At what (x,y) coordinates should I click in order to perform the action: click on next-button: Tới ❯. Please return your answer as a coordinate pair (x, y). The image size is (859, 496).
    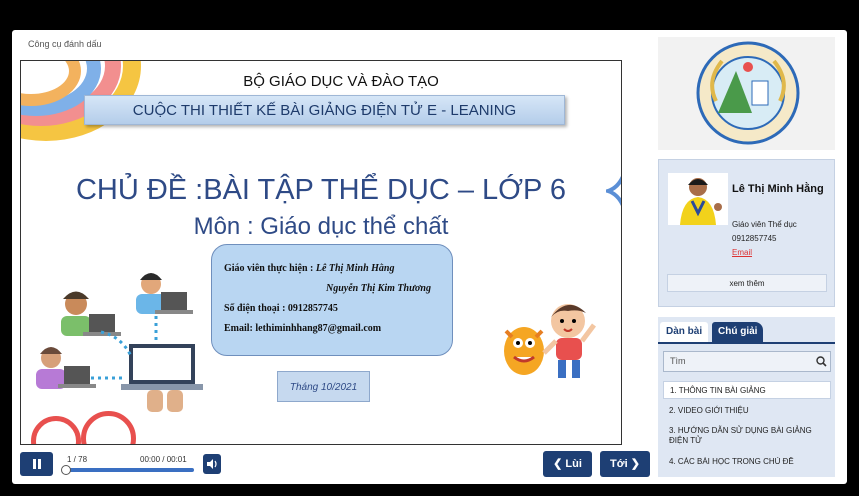
    Looking at the image, I should click on (625, 464).